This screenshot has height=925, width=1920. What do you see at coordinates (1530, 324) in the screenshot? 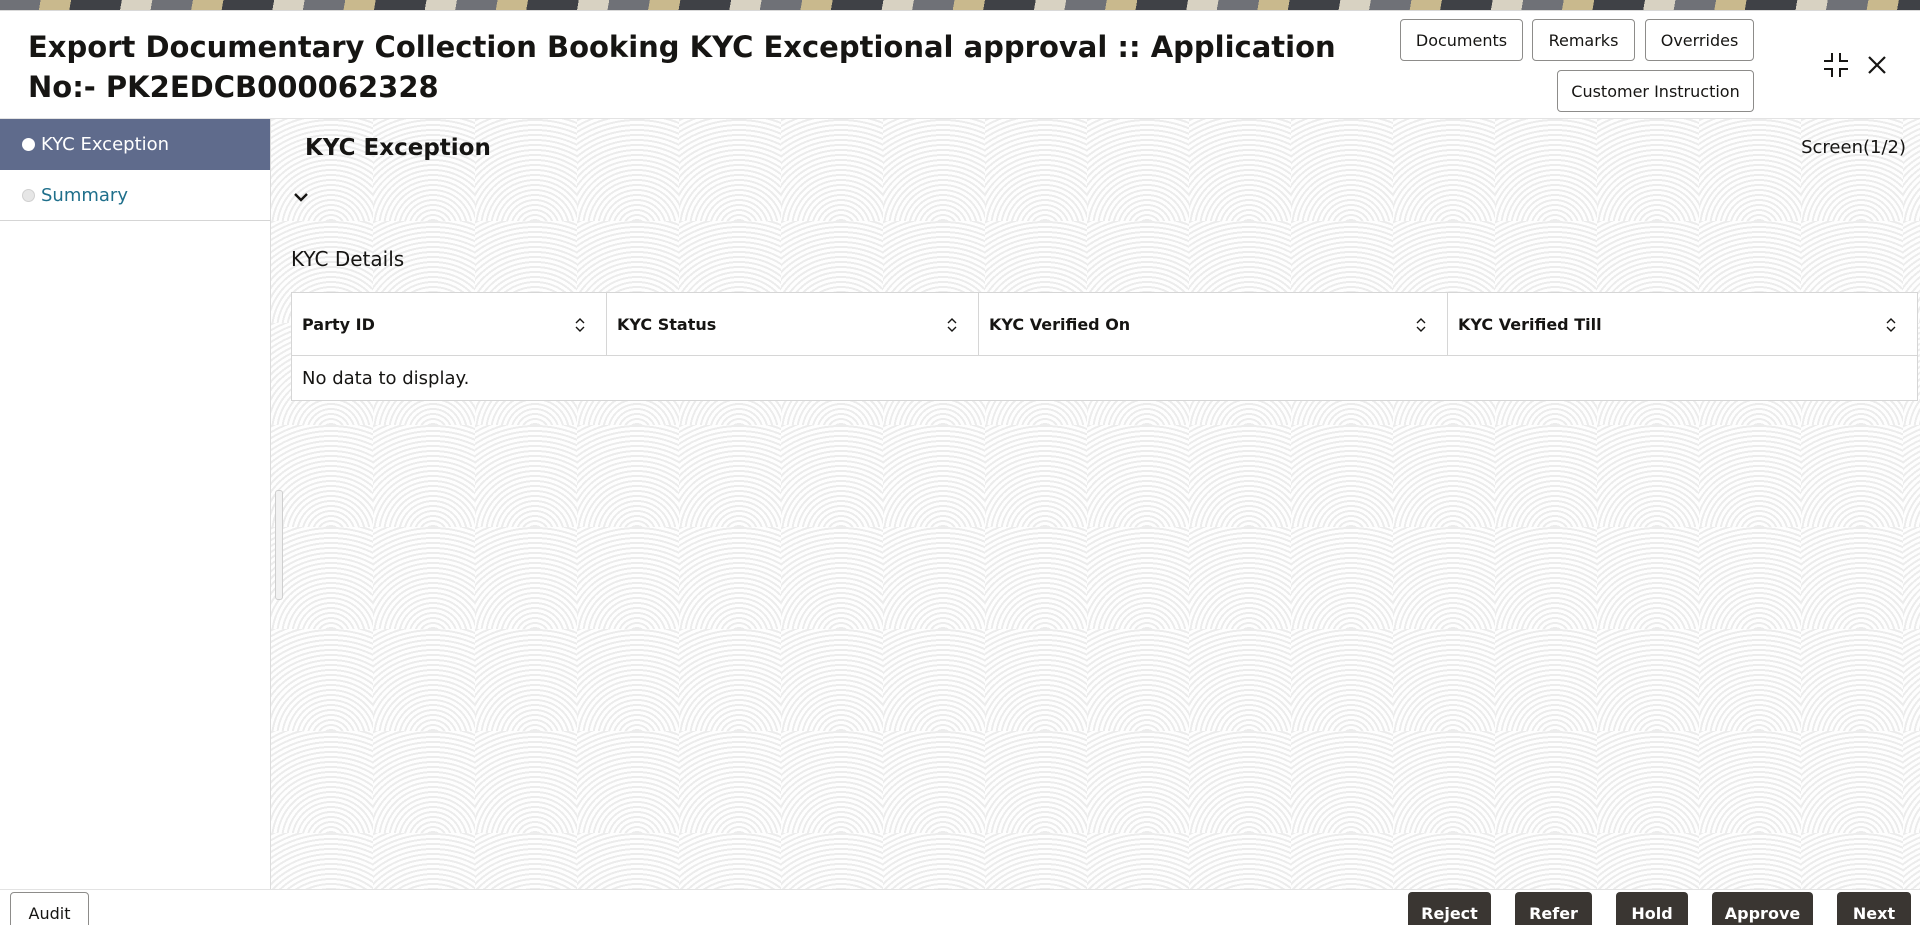
I see `column-header-label: KYC Verified Till` at bounding box center [1530, 324].